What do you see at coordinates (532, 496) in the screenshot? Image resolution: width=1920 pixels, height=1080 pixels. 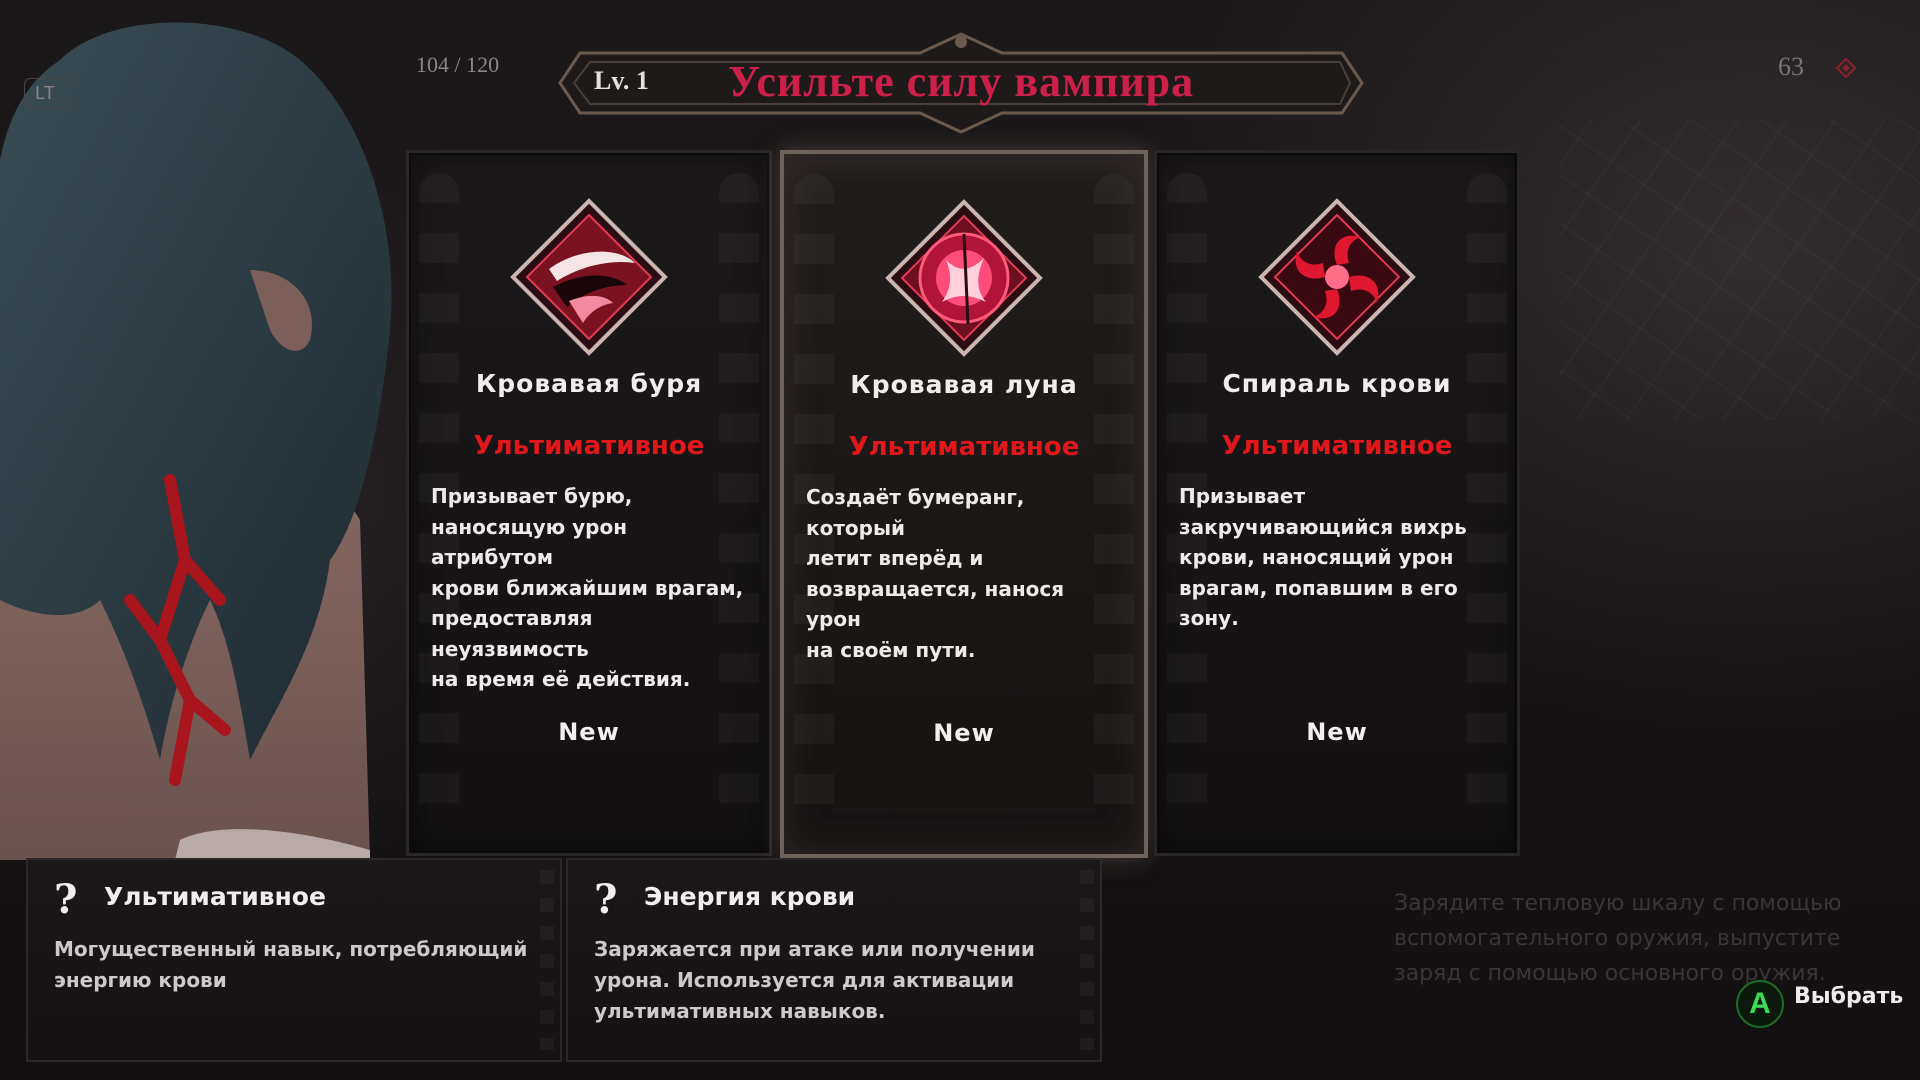 I see `description-line: Призывает бурю,` at bounding box center [532, 496].